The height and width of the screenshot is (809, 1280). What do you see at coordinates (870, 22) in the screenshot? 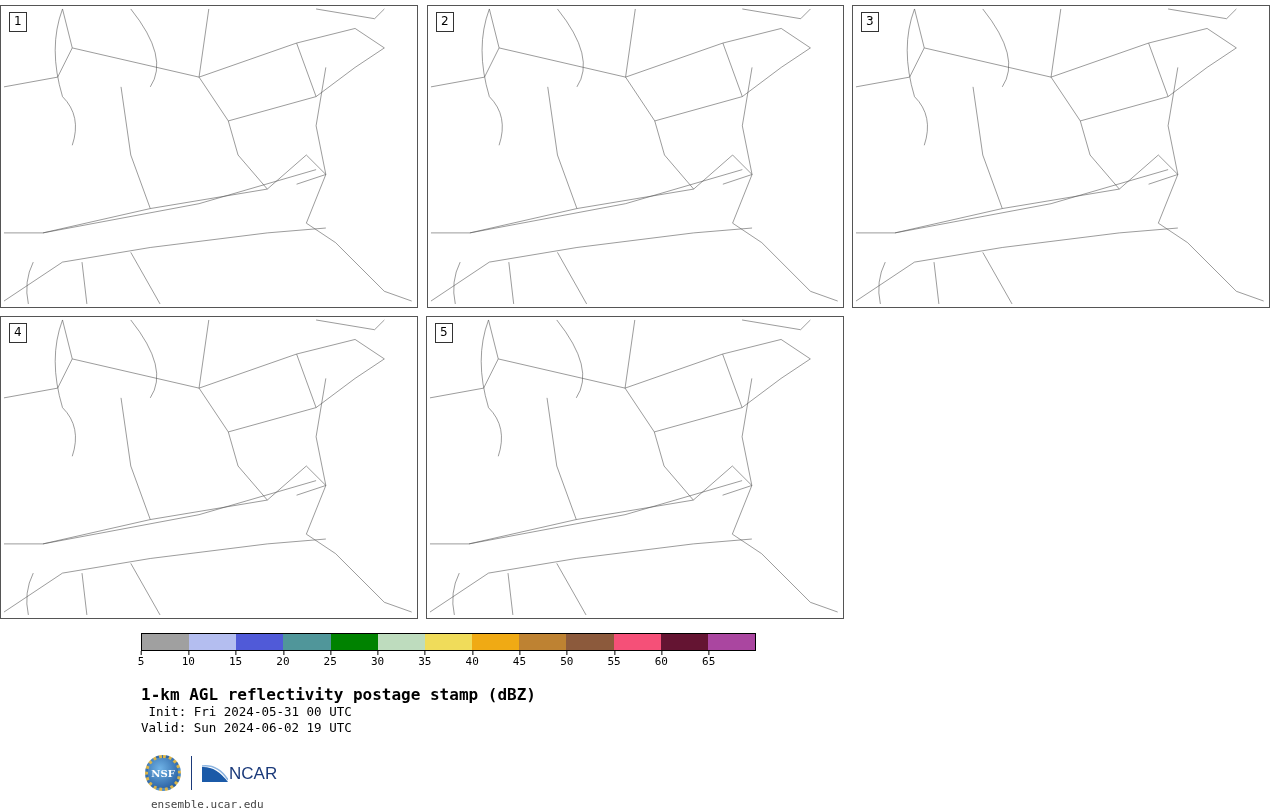
I see `panel-number: 3` at bounding box center [870, 22].